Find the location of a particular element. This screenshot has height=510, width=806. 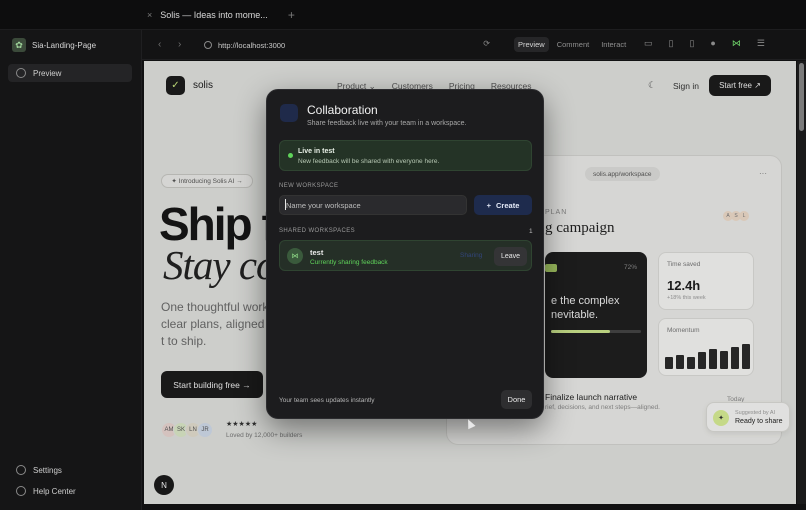

scrollbar is located at coordinates (801, 282).